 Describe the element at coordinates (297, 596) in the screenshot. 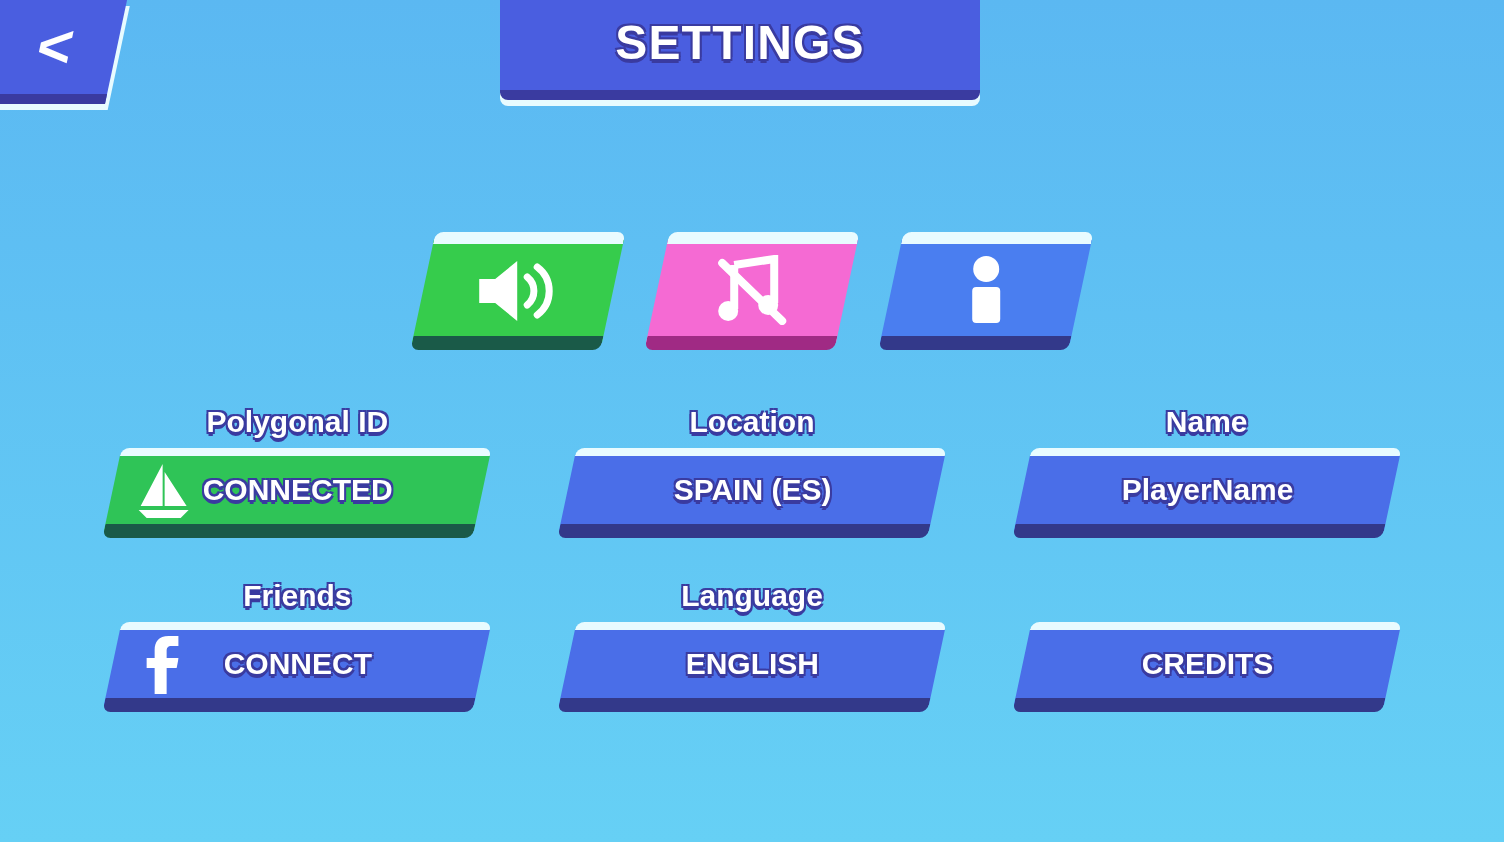

I see `option-label: Friends` at that location.